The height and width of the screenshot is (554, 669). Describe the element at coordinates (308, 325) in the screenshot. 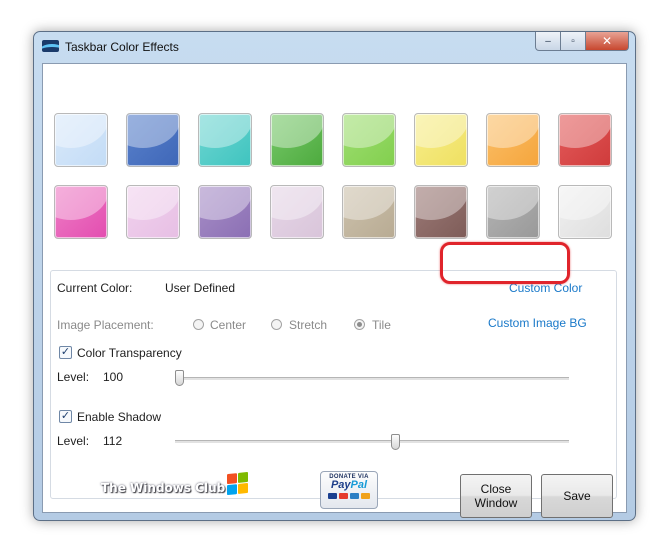

I see `placement-stretch-label: Stretch` at that location.